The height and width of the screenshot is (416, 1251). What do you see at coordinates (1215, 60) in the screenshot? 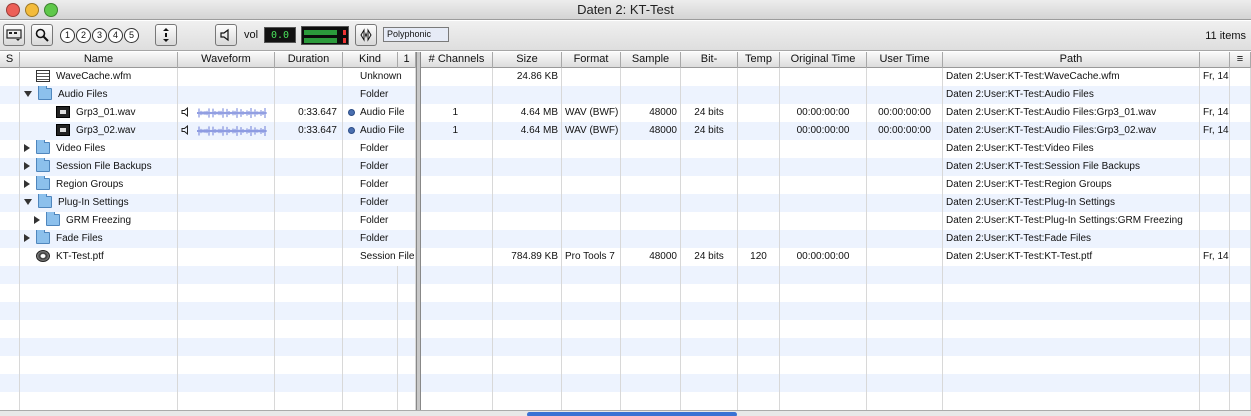
I see `column-header-date` at bounding box center [1215, 60].